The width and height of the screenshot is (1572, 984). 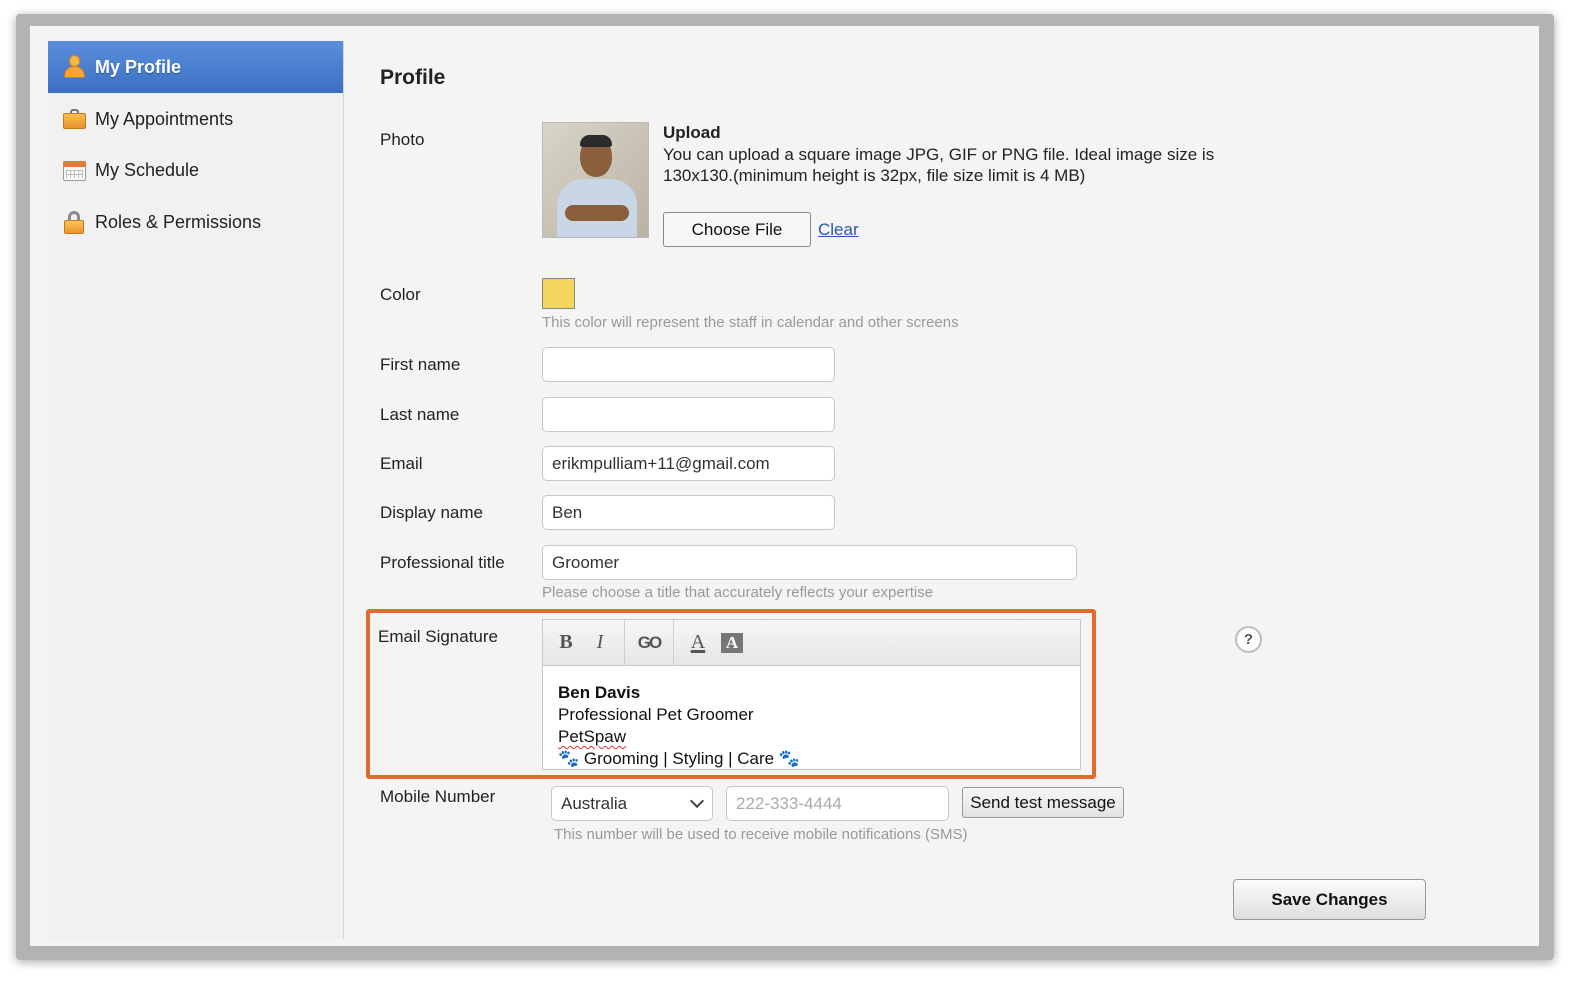 I want to click on italic-button: I, so click(x=600, y=643).